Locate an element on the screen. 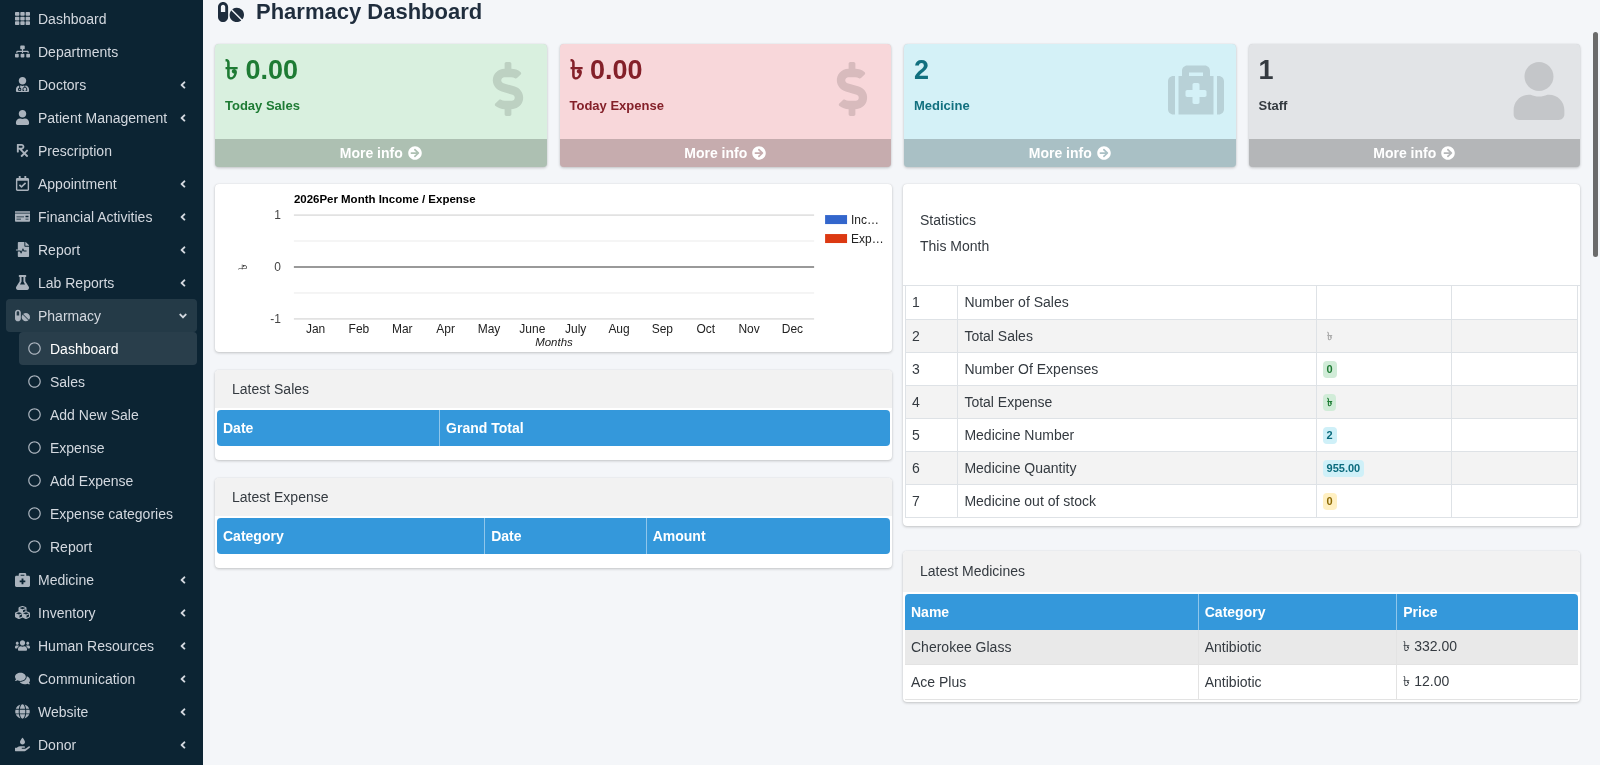 The width and height of the screenshot is (1600, 765). row-number: 2 is located at coordinates (931, 335).